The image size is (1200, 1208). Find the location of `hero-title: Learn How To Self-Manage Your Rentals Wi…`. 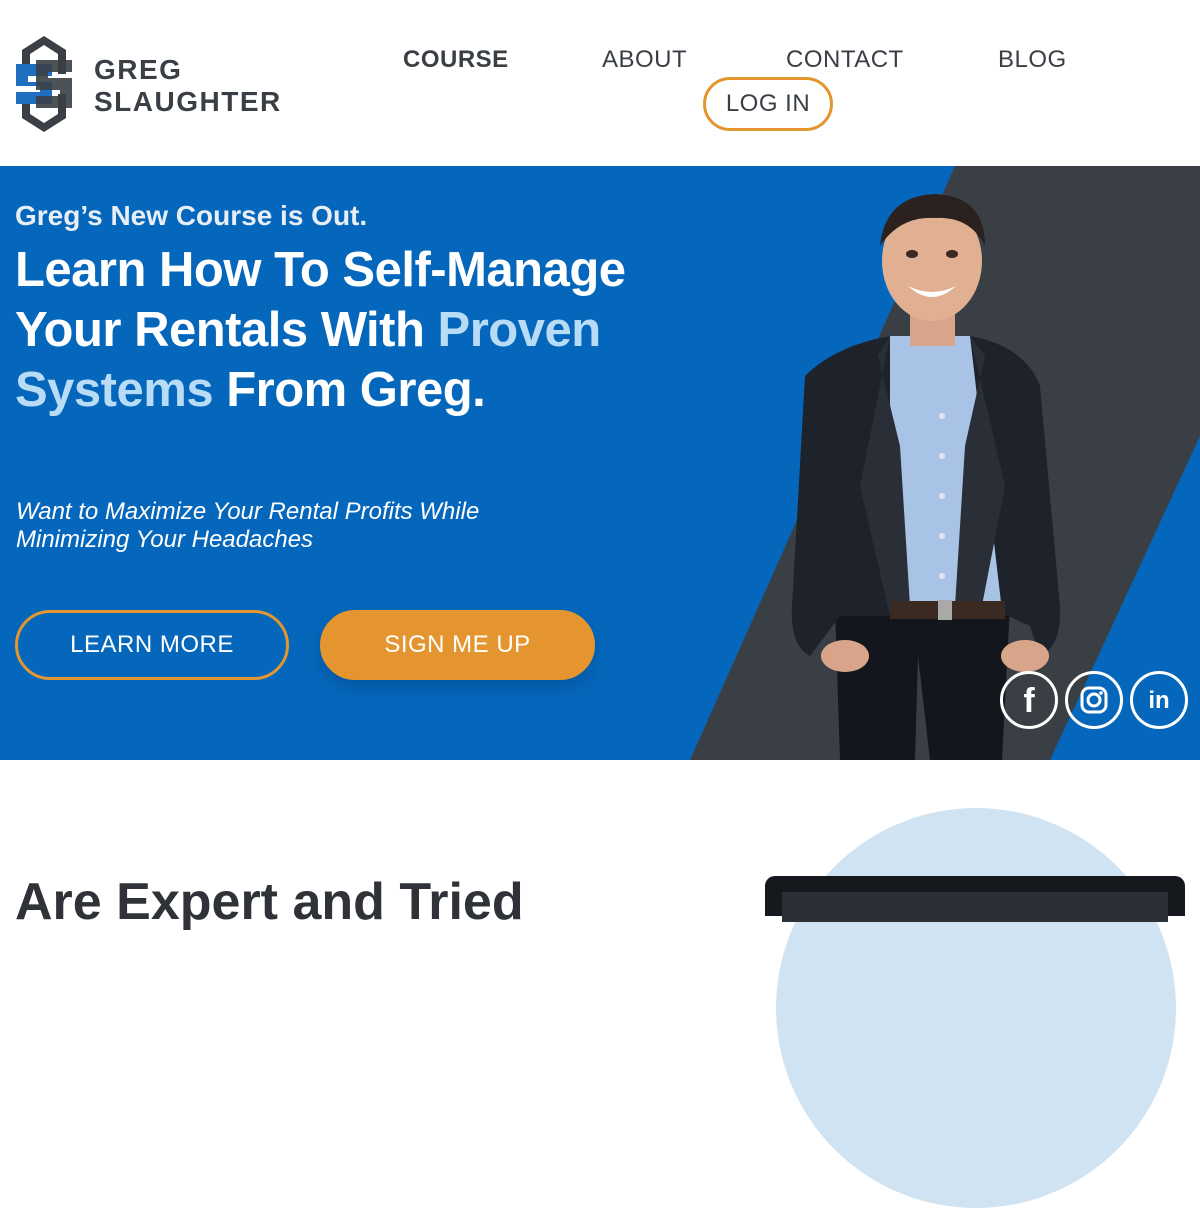

hero-title: Learn How To Self-Manage Your Rentals Wi… is located at coordinates (335, 330).